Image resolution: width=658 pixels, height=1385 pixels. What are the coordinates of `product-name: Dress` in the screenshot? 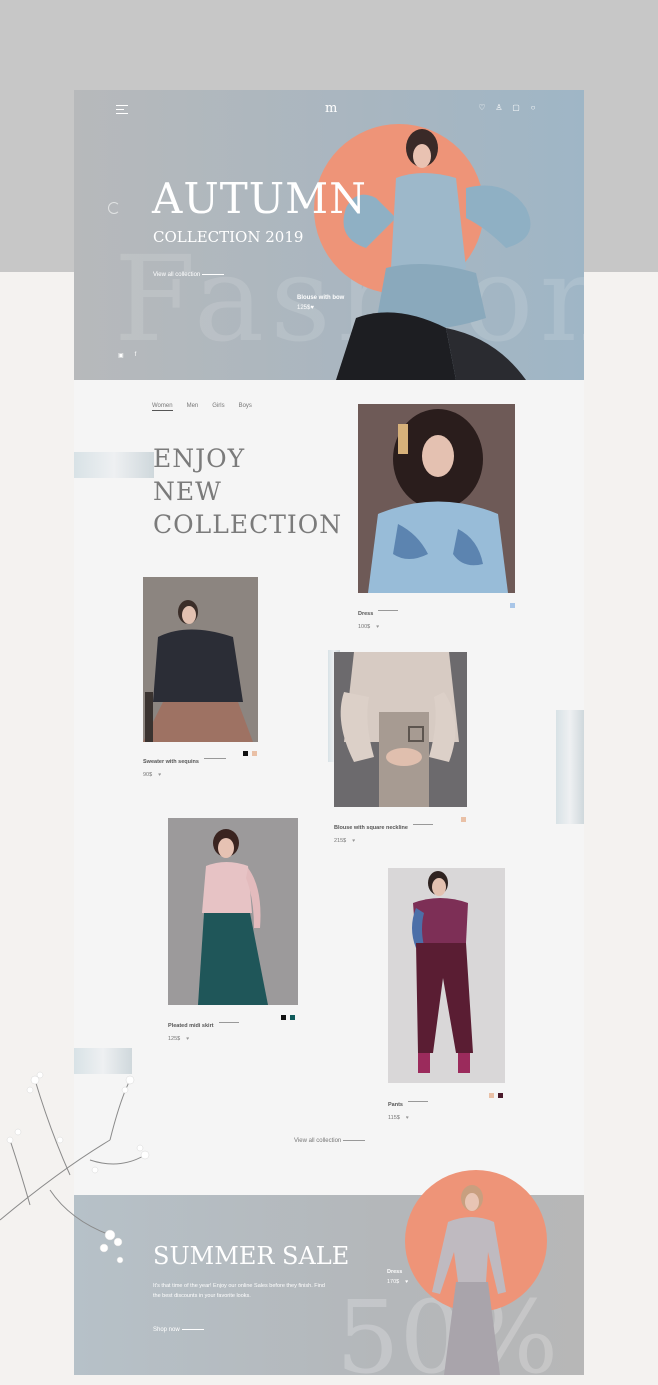 It's located at (365, 614).